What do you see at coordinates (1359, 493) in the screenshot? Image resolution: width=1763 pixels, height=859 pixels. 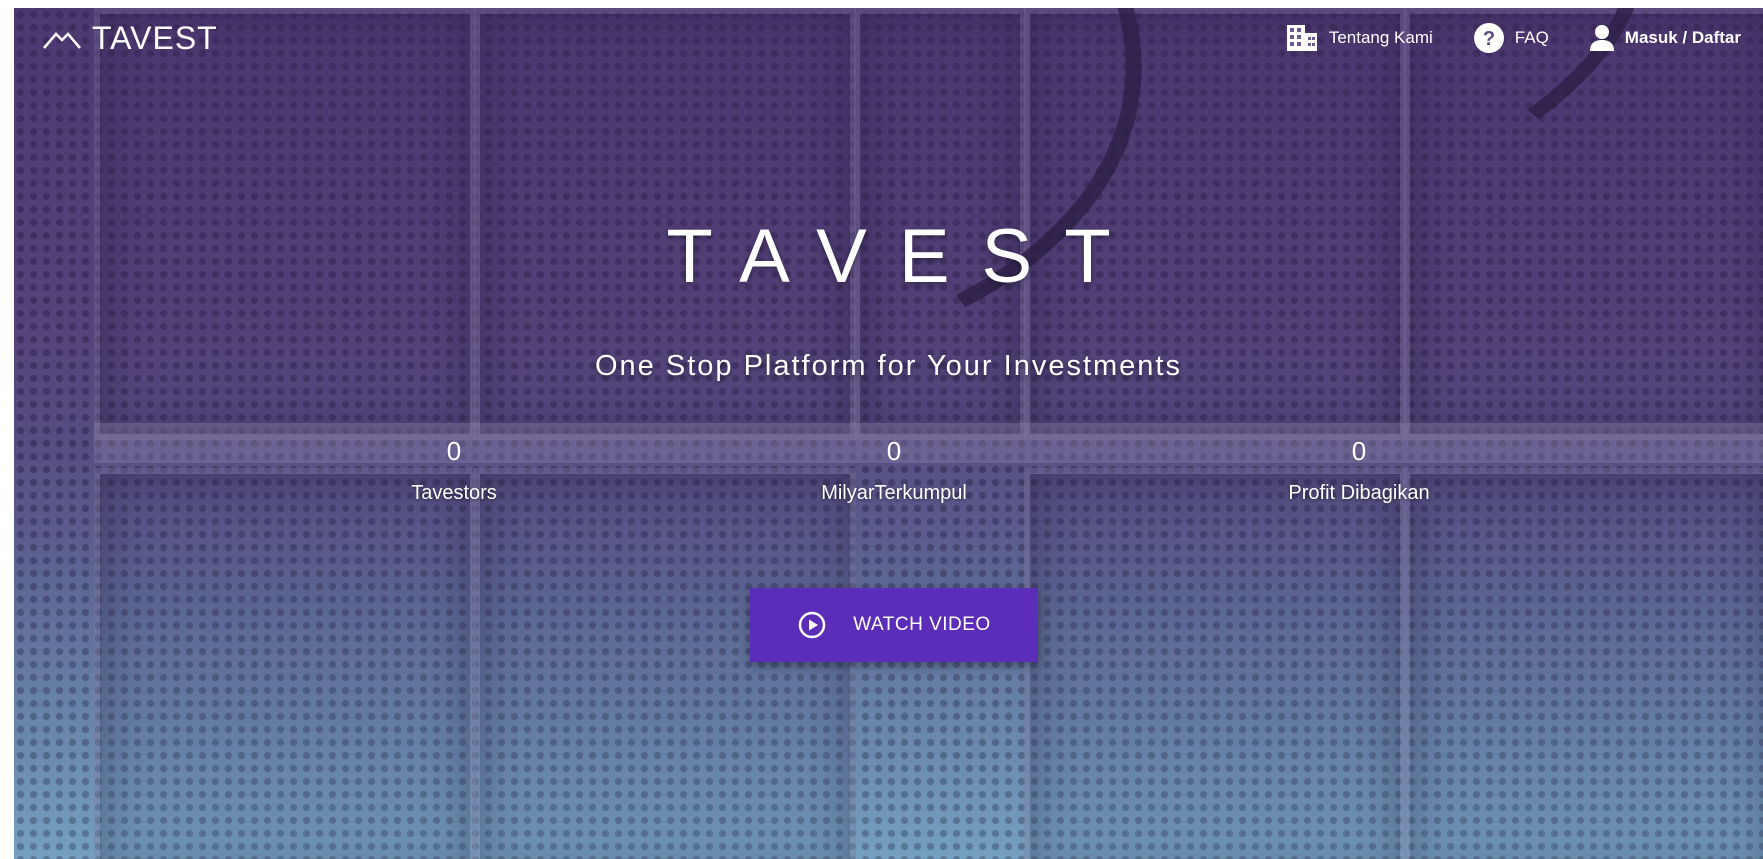 I see `stat-label: Profit Dibagikan` at bounding box center [1359, 493].